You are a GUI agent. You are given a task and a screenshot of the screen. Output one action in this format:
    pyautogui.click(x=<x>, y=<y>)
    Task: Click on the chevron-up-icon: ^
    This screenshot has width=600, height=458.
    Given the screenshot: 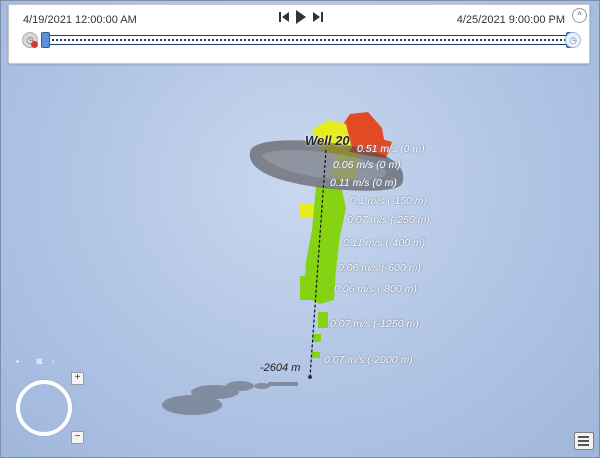 What is the action you would take?
    pyautogui.click(x=579, y=15)
    